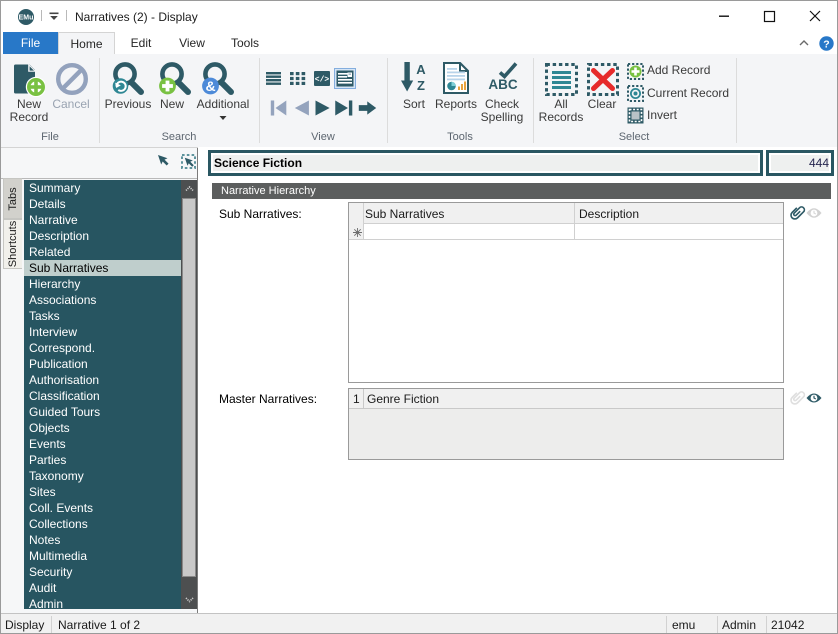  Describe the element at coordinates (421, 69) in the screenshot. I see `svg-text: A` at that location.